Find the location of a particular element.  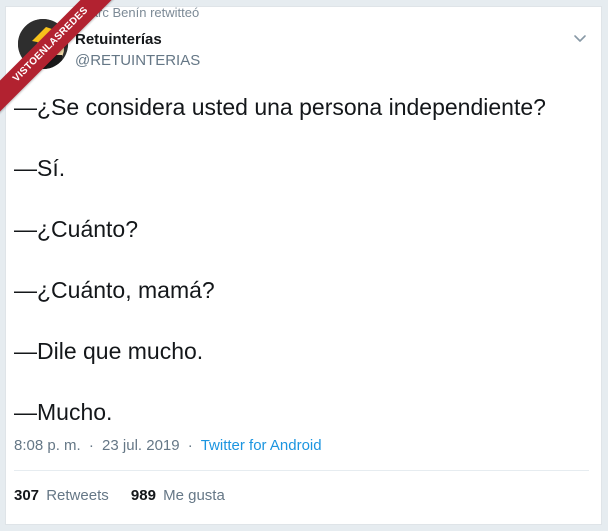

tweet-date: 23 jul. 2019 is located at coordinates (141, 445).